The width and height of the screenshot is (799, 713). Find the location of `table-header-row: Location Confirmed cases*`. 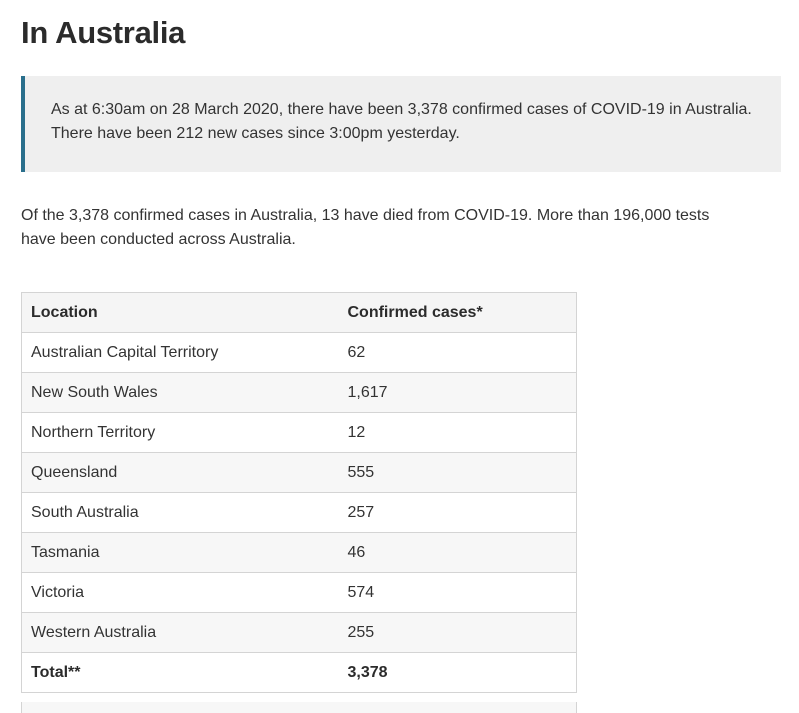

table-header-row: Location Confirmed cases* is located at coordinates (299, 312).